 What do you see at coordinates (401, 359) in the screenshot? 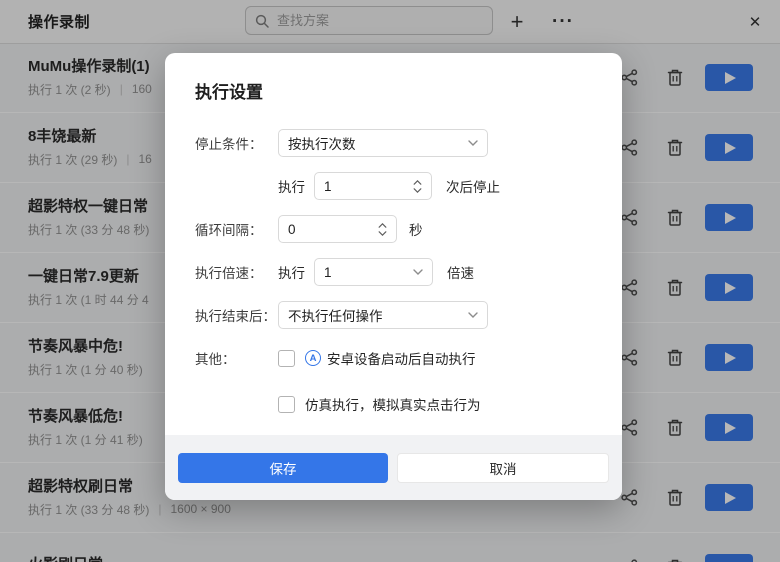
I see `auto-start-label: 安卓设备启动后自动执行` at bounding box center [401, 359].